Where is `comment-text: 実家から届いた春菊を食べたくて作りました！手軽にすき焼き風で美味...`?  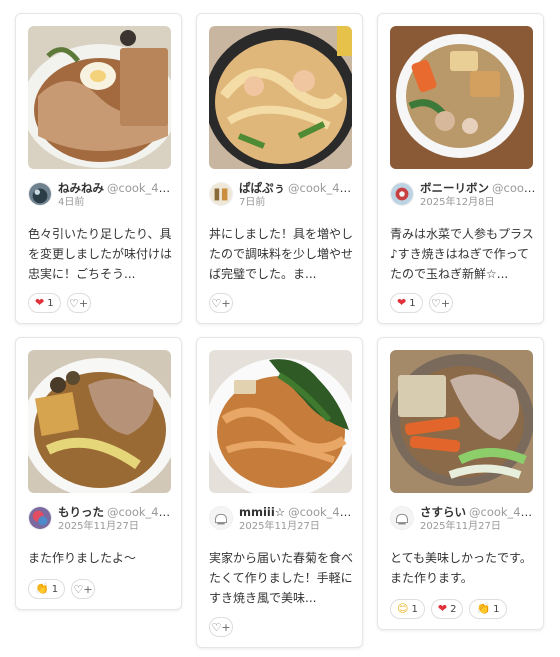
comment-text: 実家から届いた春菊を食べたくて作りました！手軽にすき焼き風で美味... is located at coordinates (281, 578).